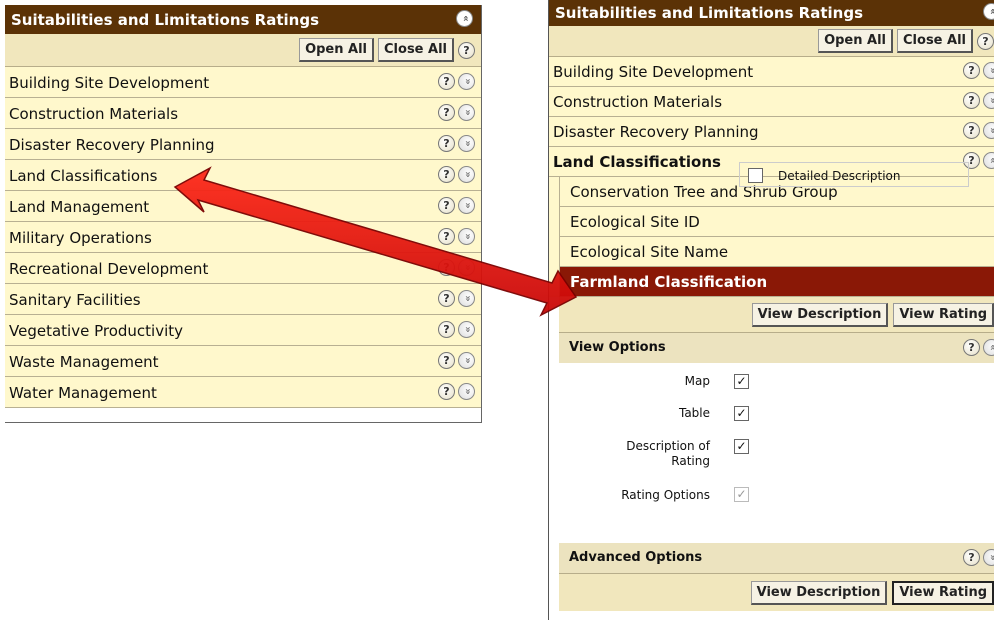 The height and width of the screenshot is (620, 994). I want to click on advanced-options-header: Advanced Options ?», so click(776, 558).